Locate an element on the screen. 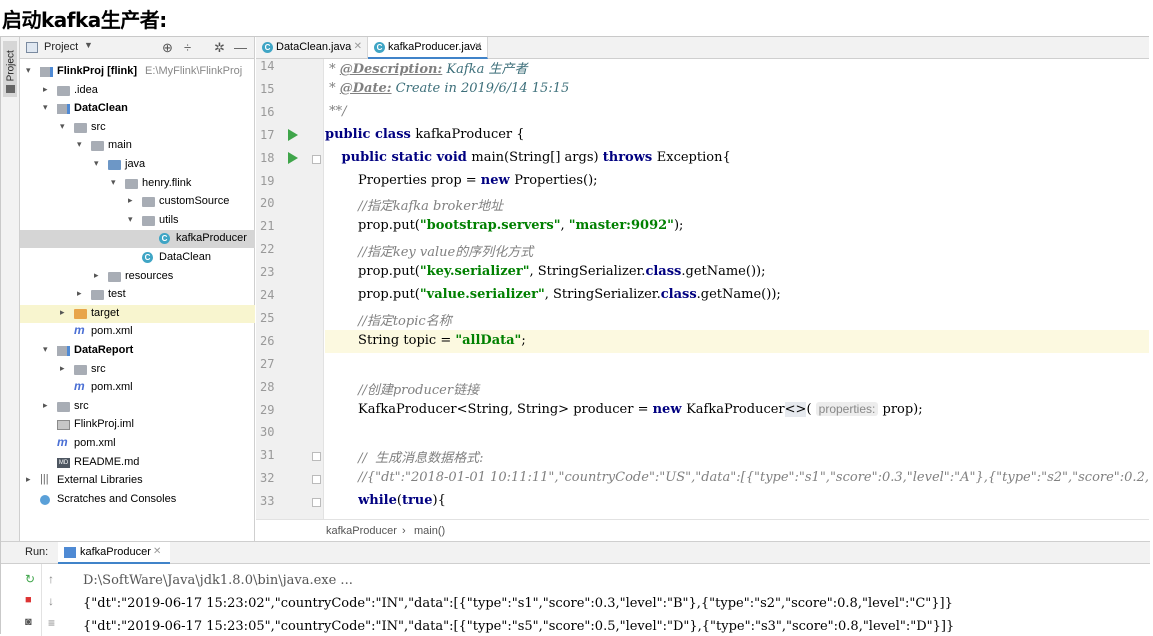 This screenshot has width=1153, height=636. locate-icon: ⊕ is located at coordinates (167, 48).